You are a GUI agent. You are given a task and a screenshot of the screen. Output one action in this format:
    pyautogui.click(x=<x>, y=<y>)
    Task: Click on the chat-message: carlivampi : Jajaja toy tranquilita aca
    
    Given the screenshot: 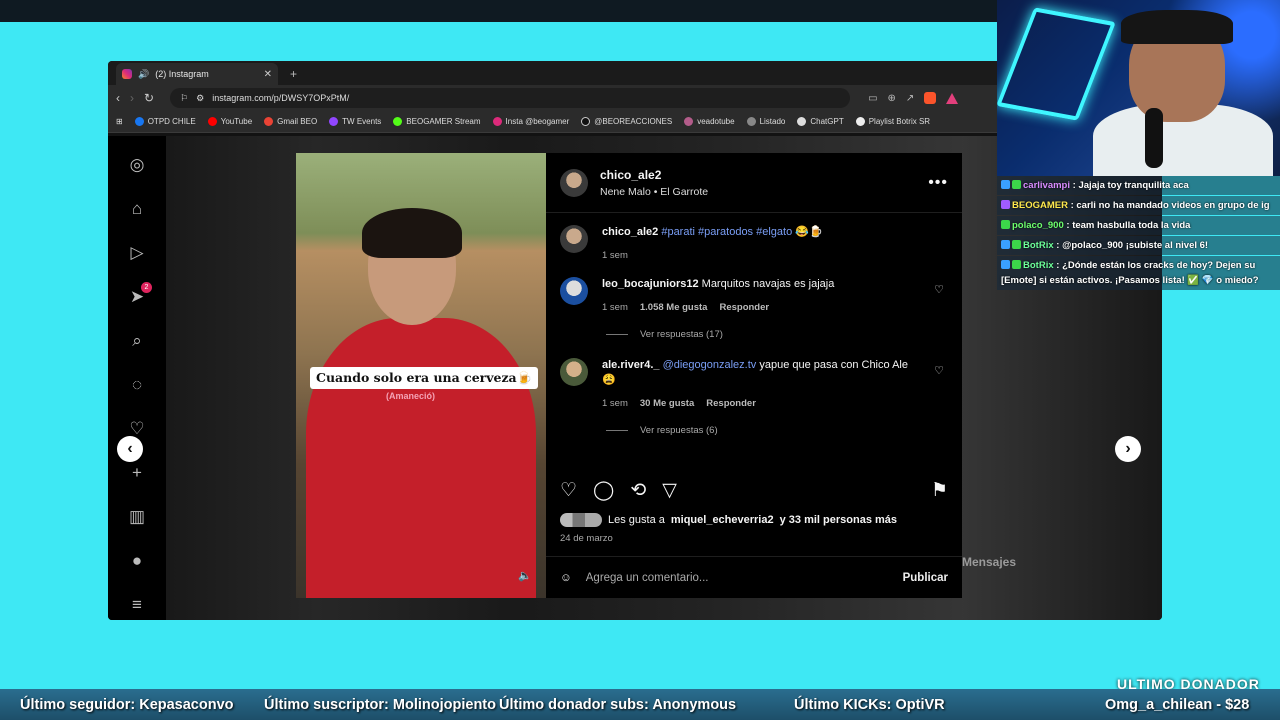 What is the action you would take?
    pyautogui.click(x=1138, y=185)
    